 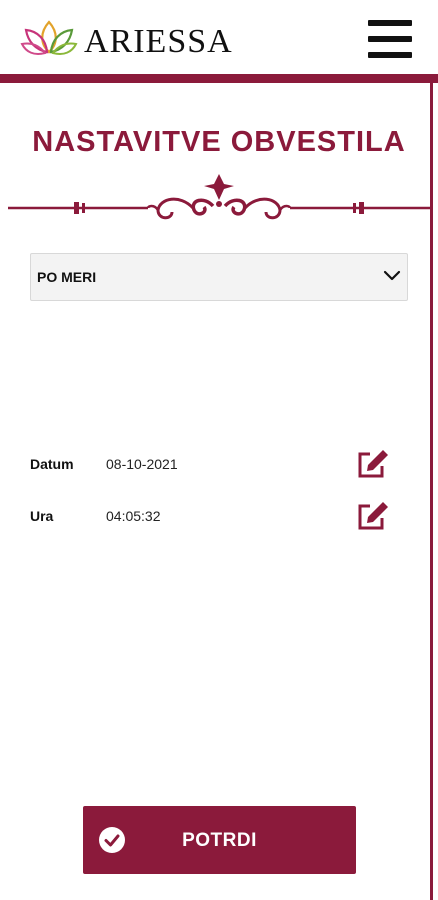 What do you see at coordinates (219, 142) in the screenshot?
I see `page-title: NASTAVITVE OBVESTILA` at bounding box center [219, 142].